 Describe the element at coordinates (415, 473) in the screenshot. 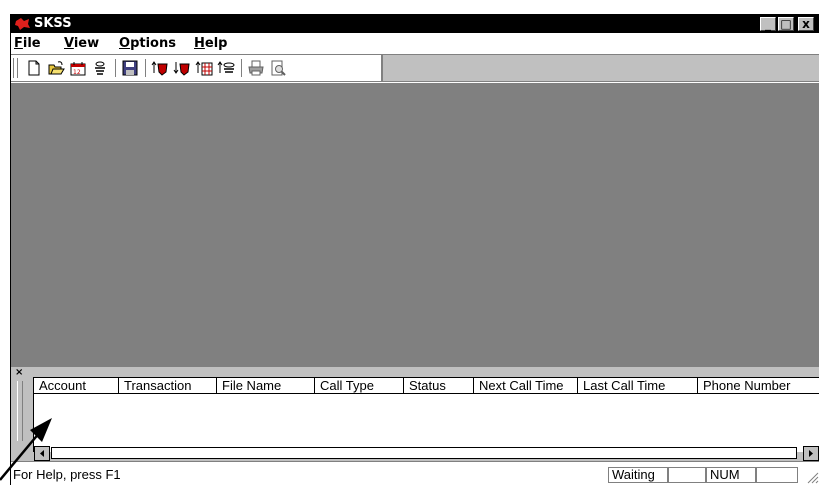

I see `status-bar: For Help, press F1 Waiting NUM` at that location.